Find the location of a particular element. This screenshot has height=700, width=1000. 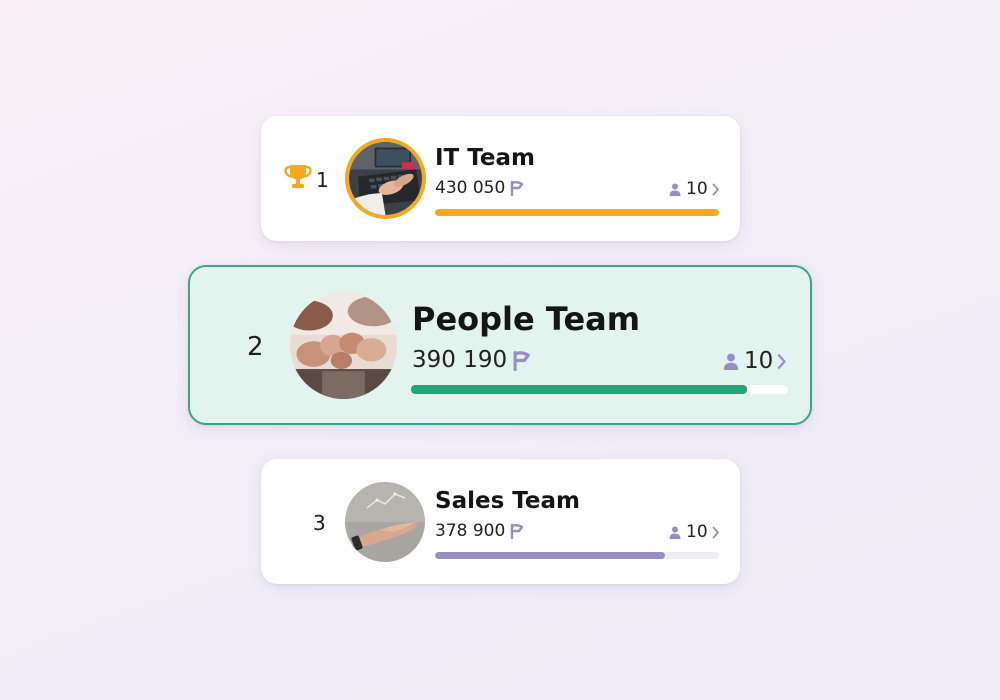

team-card-people: 2 People Team 390 190 10 is located at coordinates (500, 345).